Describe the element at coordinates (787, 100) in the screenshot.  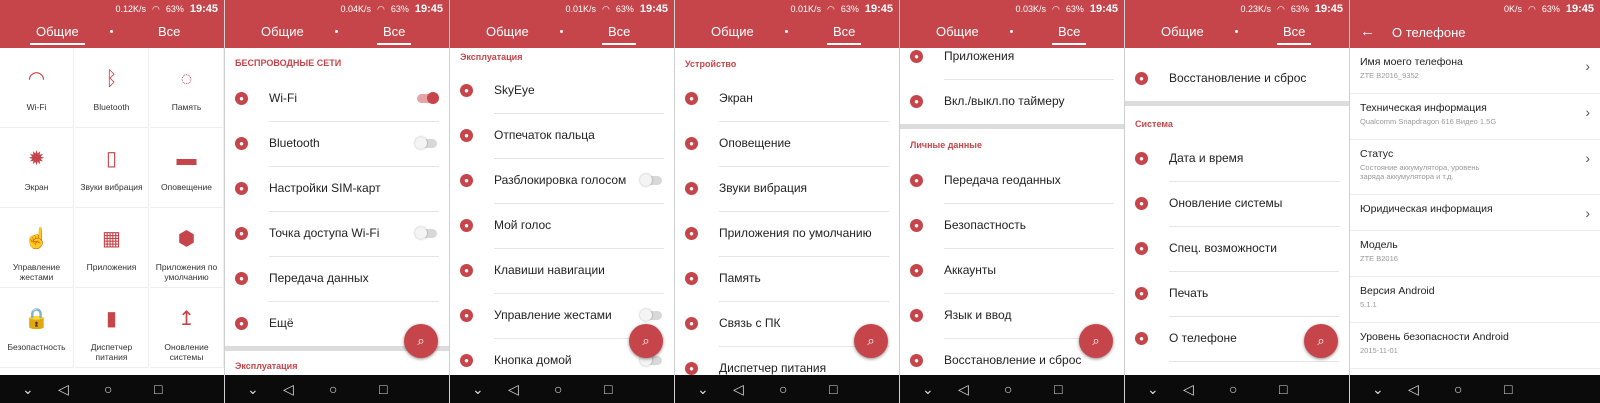
I see `settings-row: ● Экран` at that location.